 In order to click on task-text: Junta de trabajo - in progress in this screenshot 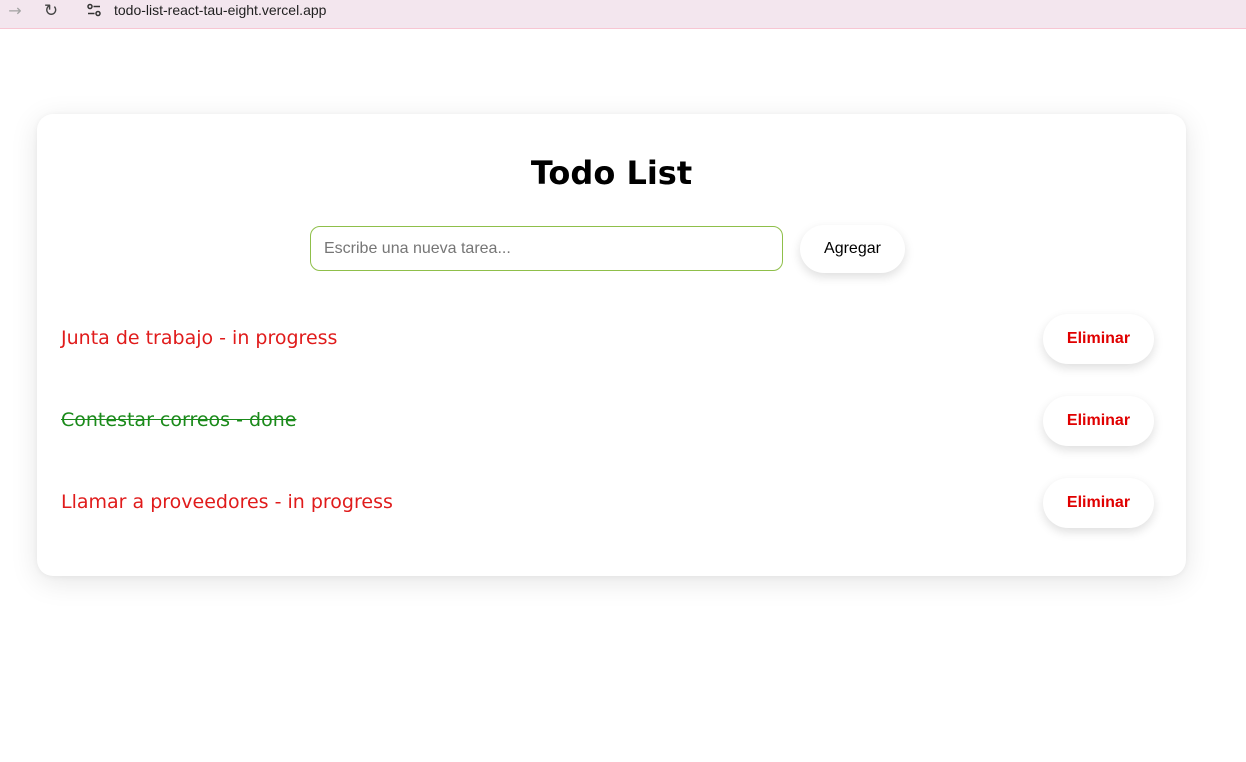, I will do `click(199, 338)`.